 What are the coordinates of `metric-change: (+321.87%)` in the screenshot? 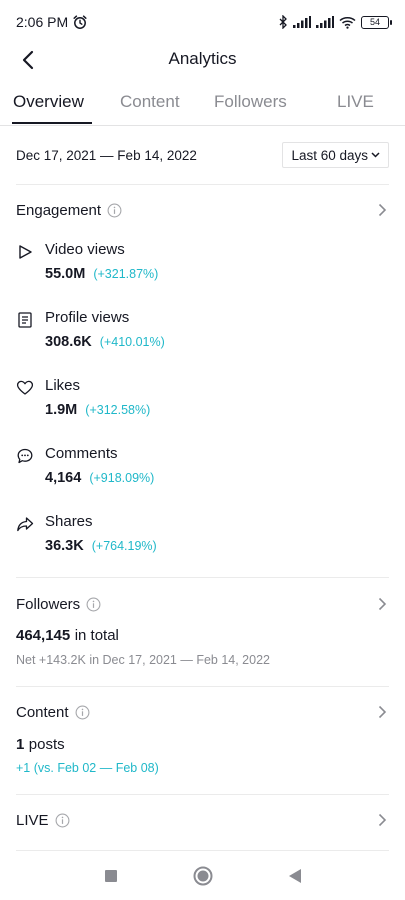 It's located at (126, 274).